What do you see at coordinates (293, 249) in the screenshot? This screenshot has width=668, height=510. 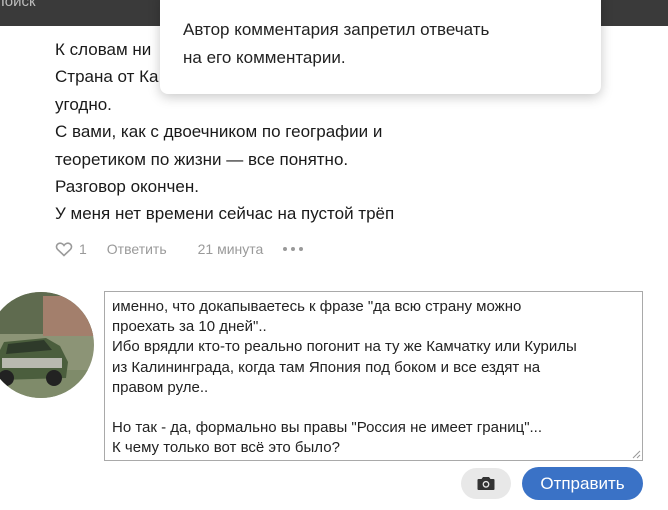 I see `more-dots-icon` at bounding box center [293, 249].